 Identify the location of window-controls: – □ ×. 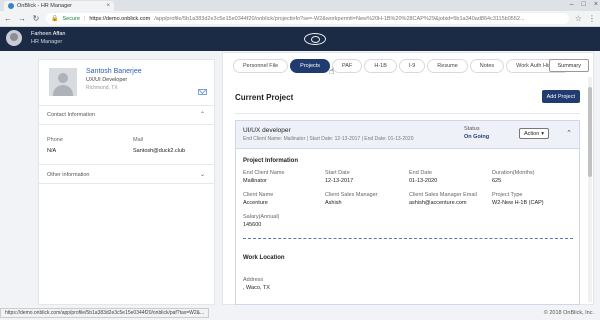
(584, 5).